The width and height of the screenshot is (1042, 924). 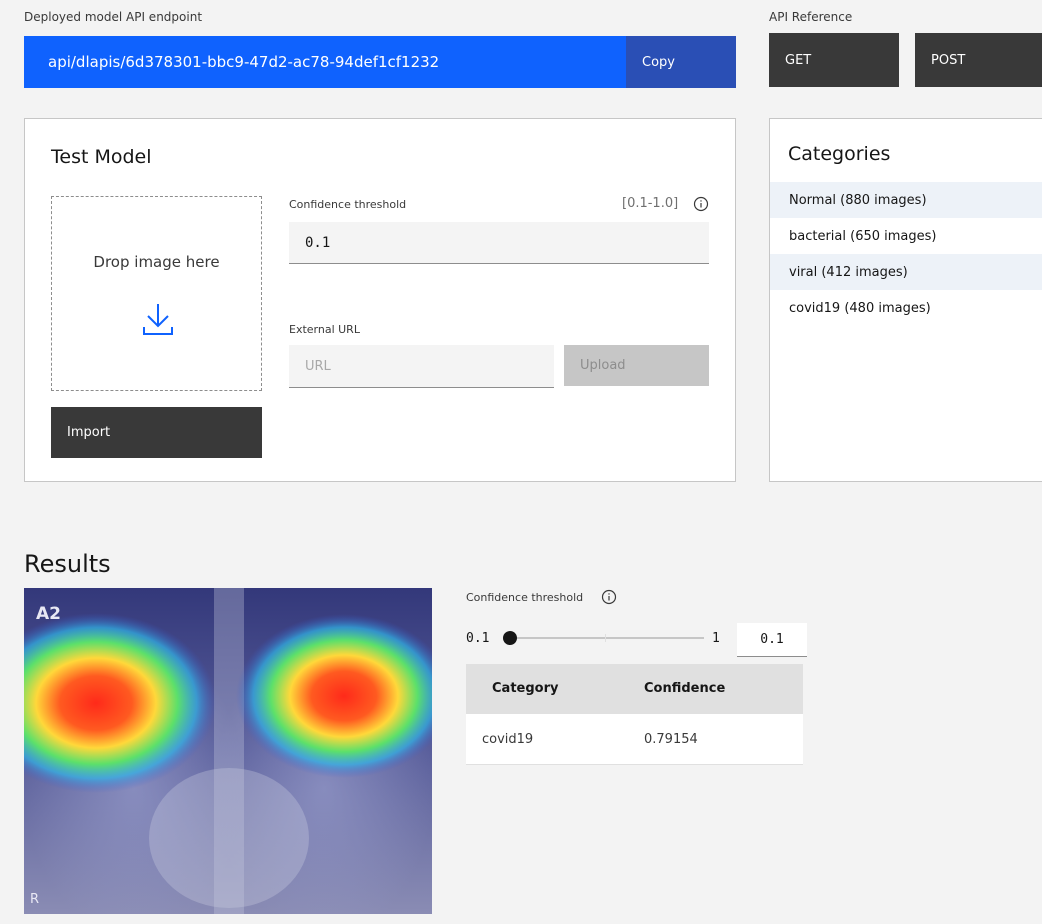 I want to click on copy-button: Copy, so click(x=681, y=62).